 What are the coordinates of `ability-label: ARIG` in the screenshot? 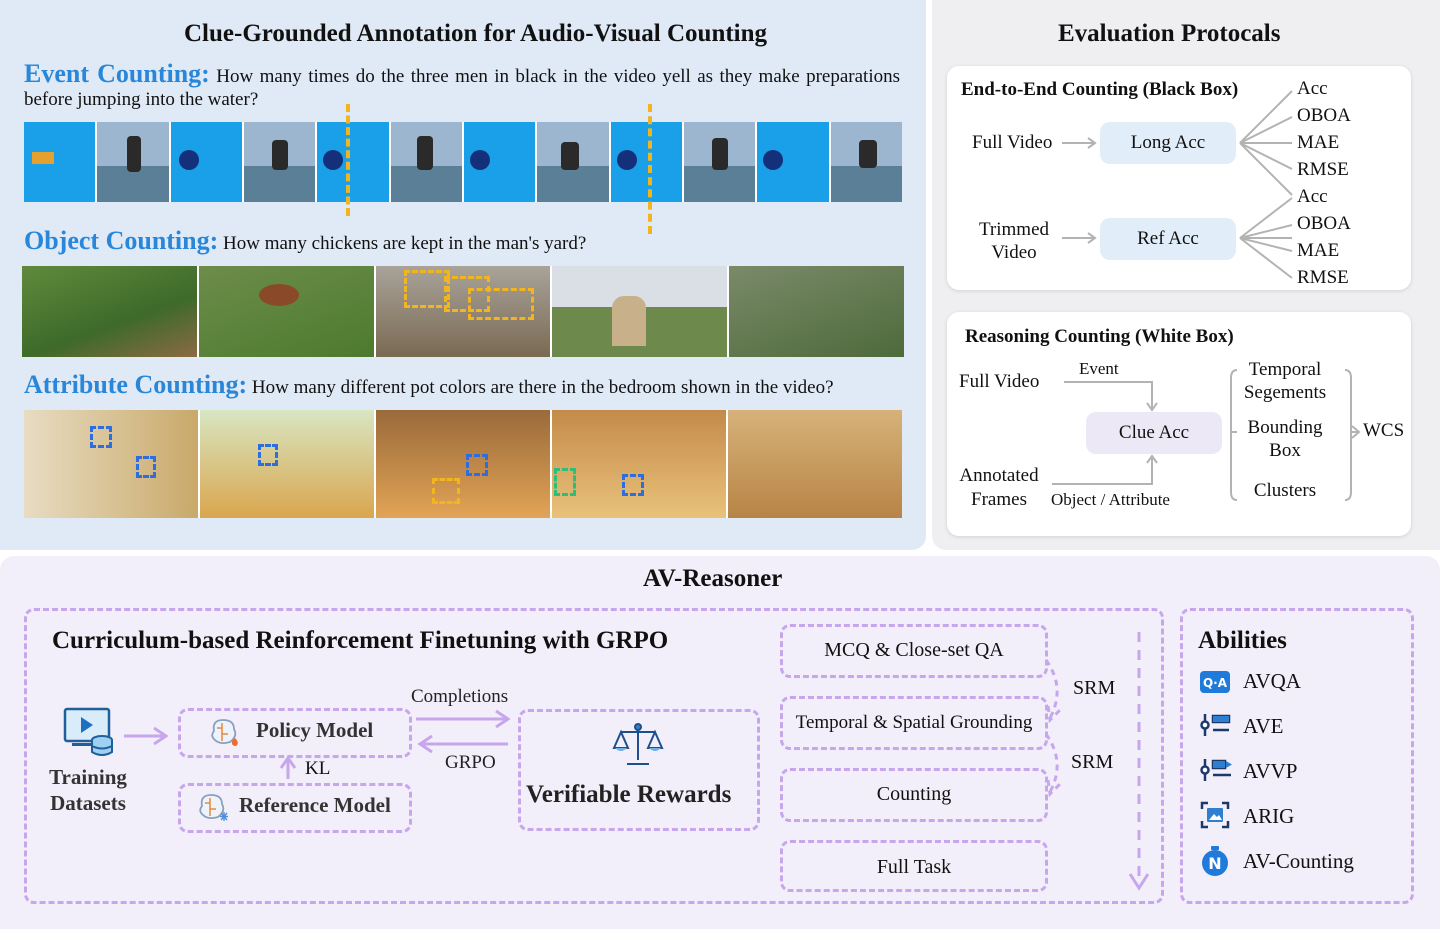 It's located at (1269, 816).